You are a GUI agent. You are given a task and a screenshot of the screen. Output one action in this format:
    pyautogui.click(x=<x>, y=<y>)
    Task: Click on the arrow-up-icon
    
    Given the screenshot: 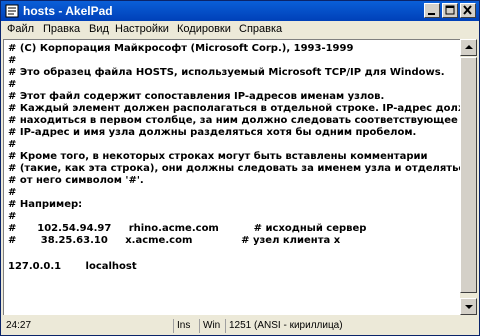 What is the action you would take?
    pyautogui.click(x=469, y=47)
    